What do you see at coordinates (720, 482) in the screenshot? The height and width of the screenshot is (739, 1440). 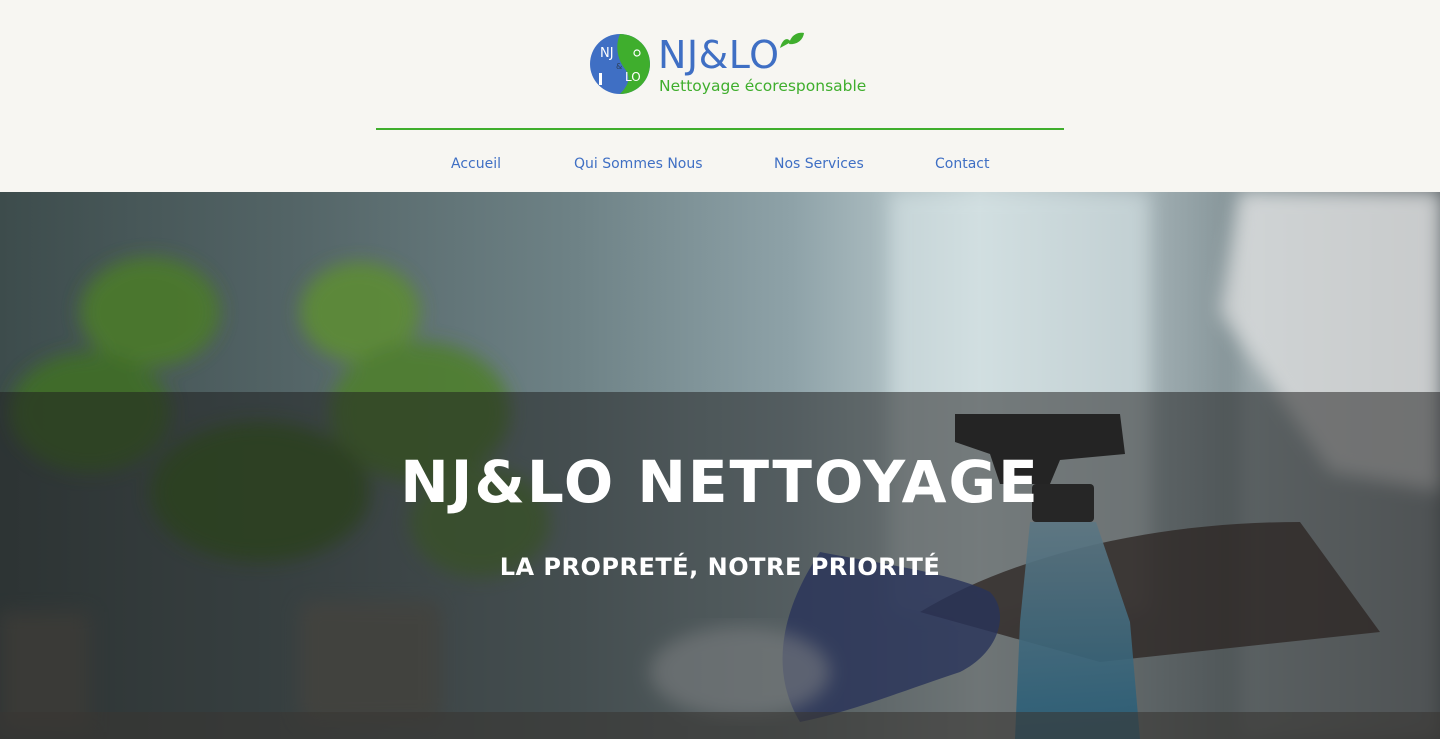 I see `hero-title: NJ&LO NETTOYAGE` at bounding box center [720, 482].